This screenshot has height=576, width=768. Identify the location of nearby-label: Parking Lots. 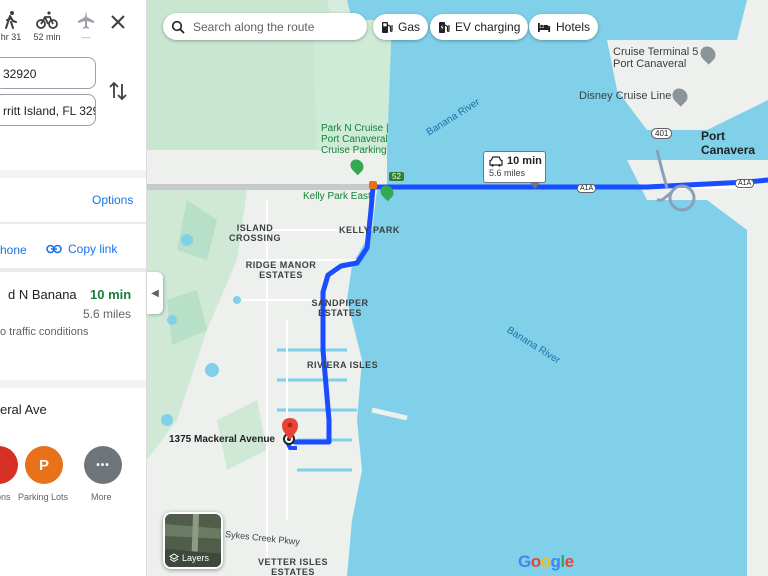
(43, 497).